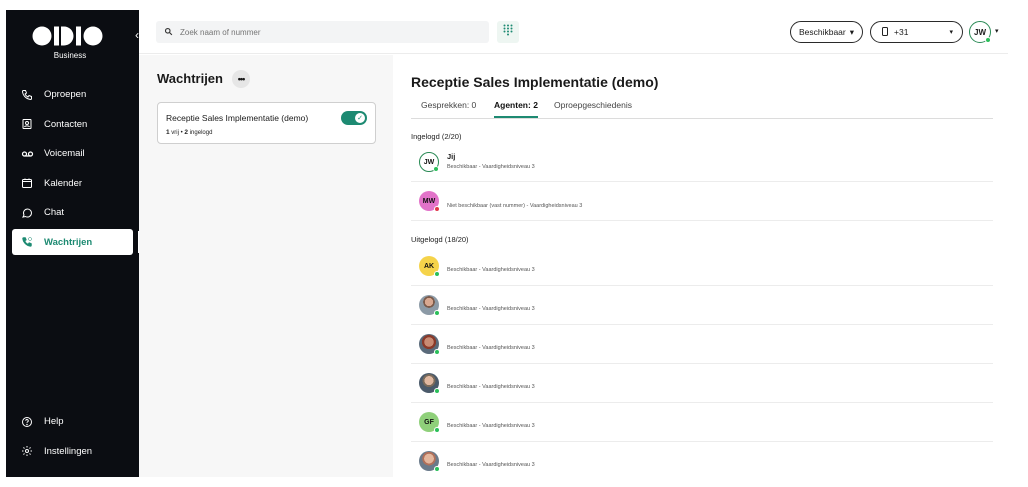 This screenshot has width=1028, height=487. I want to click on odido-logo: Business, so click(70, 42).